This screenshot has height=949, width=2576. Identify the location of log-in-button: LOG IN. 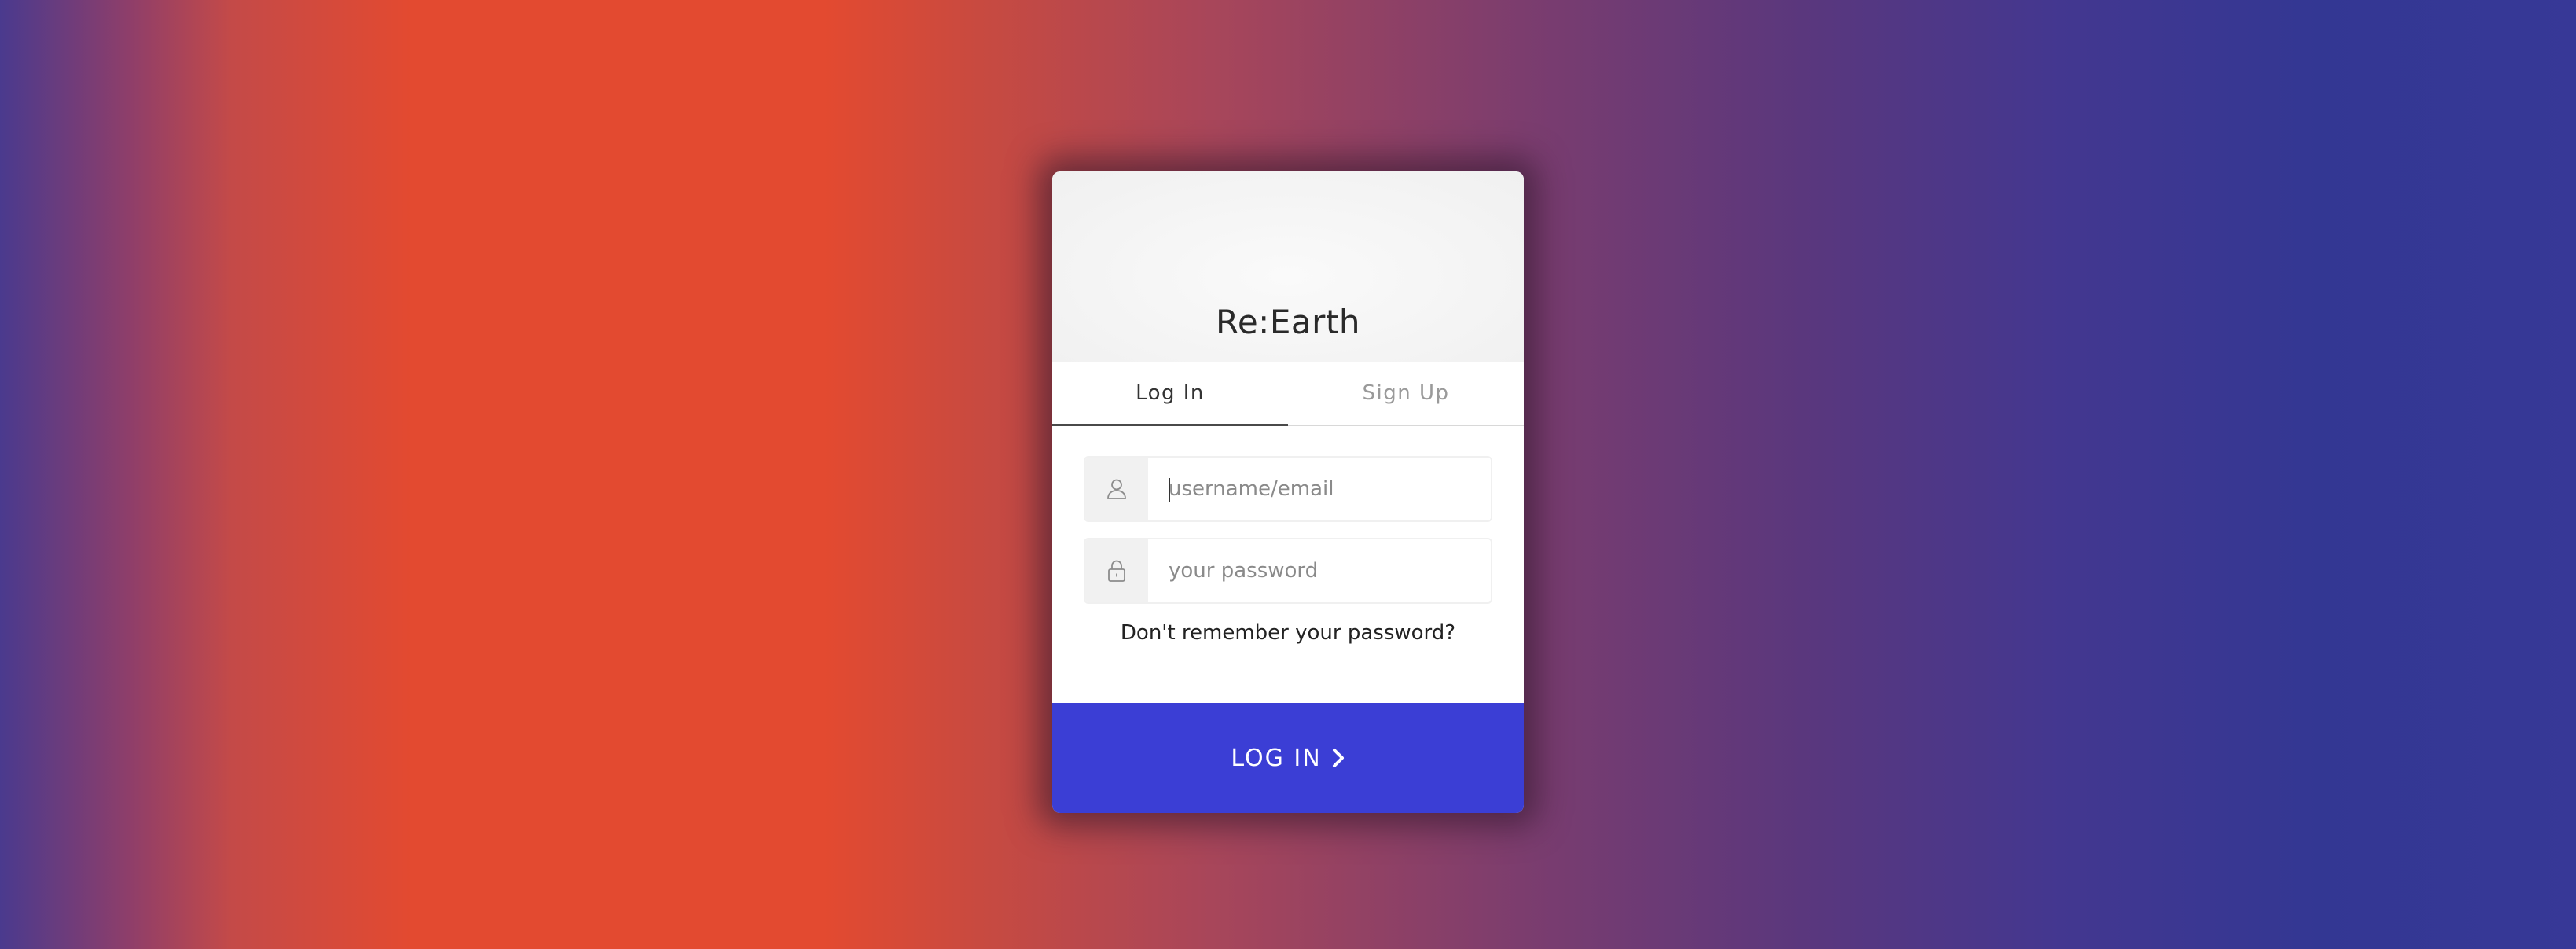
(1288, 758).